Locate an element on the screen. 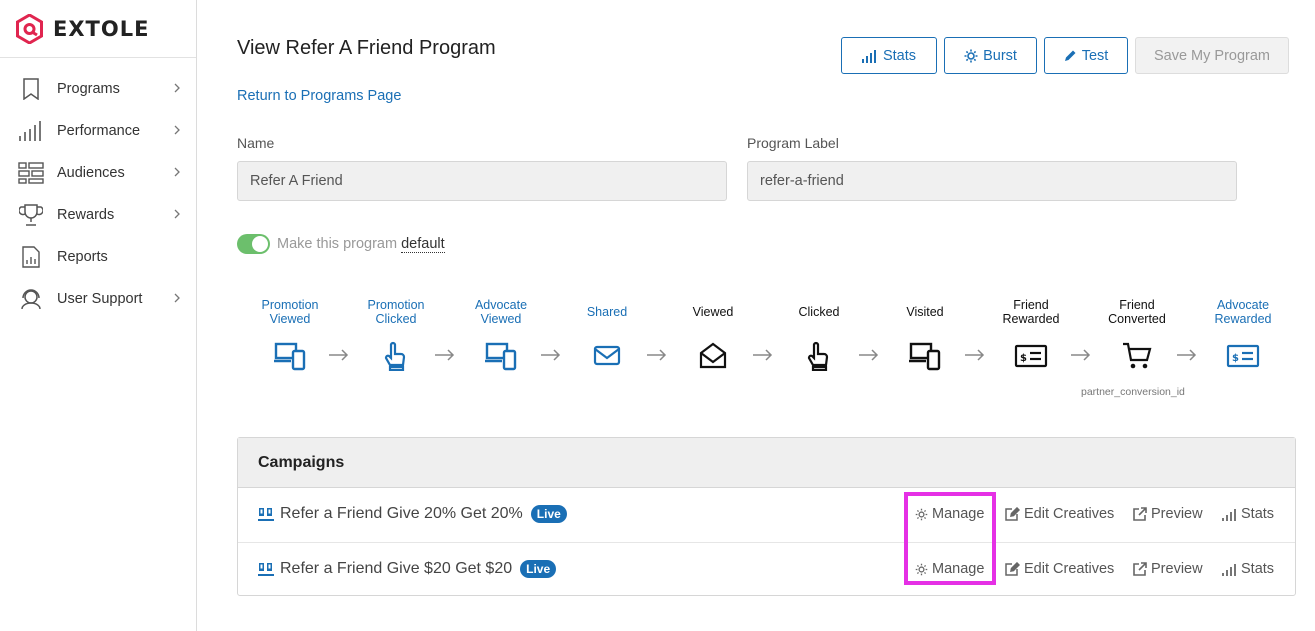 The height and width of the screenshot is (631, 1315). stats-button: Stats is located at coordinates (889, 55).